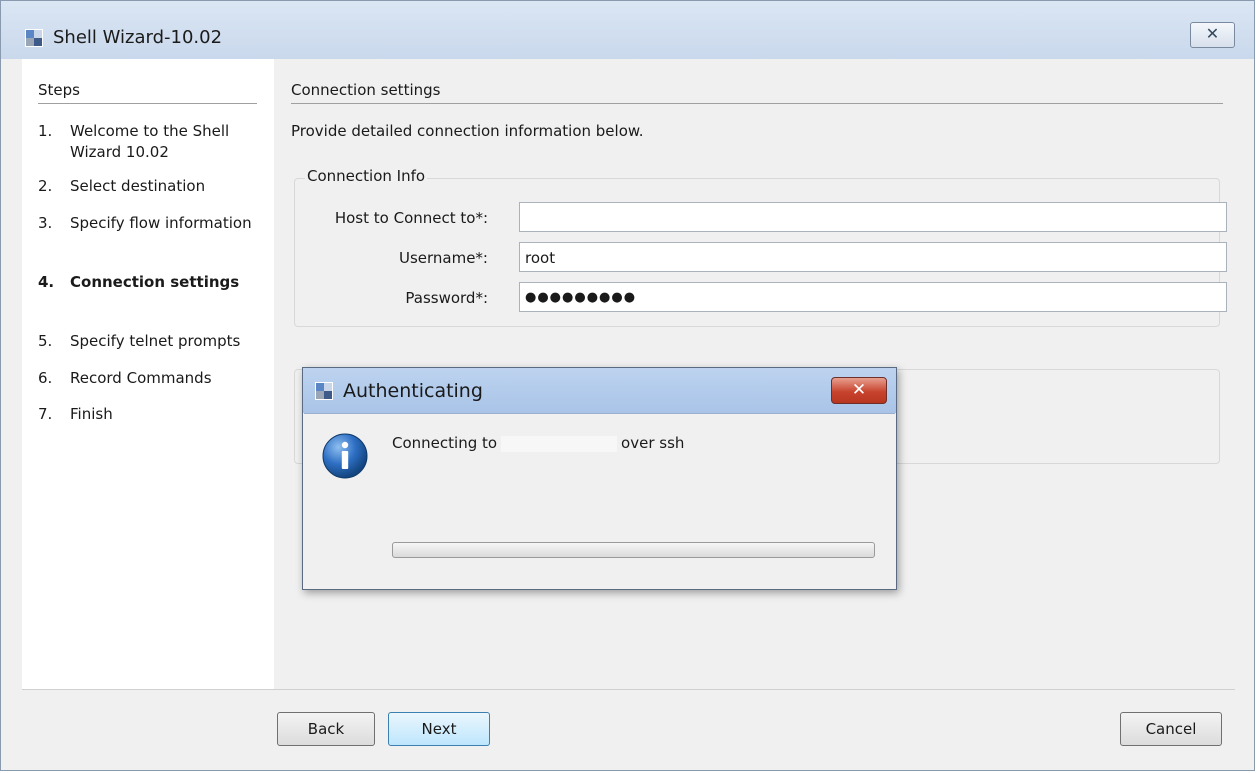  I want to click on step-label: Select destination, so click(138, 186).